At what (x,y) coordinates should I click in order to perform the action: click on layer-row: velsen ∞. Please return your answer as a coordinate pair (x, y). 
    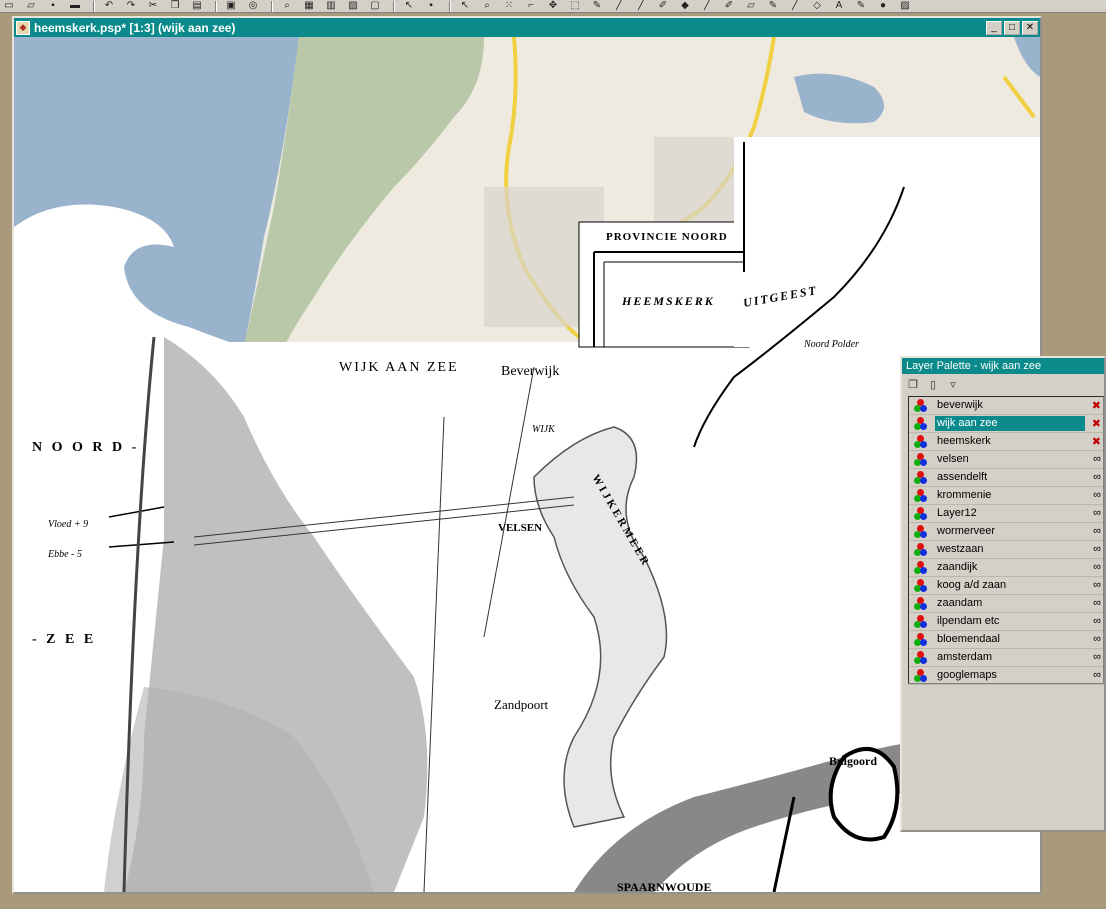
    Looking at the image, I should click on (1006, 460).